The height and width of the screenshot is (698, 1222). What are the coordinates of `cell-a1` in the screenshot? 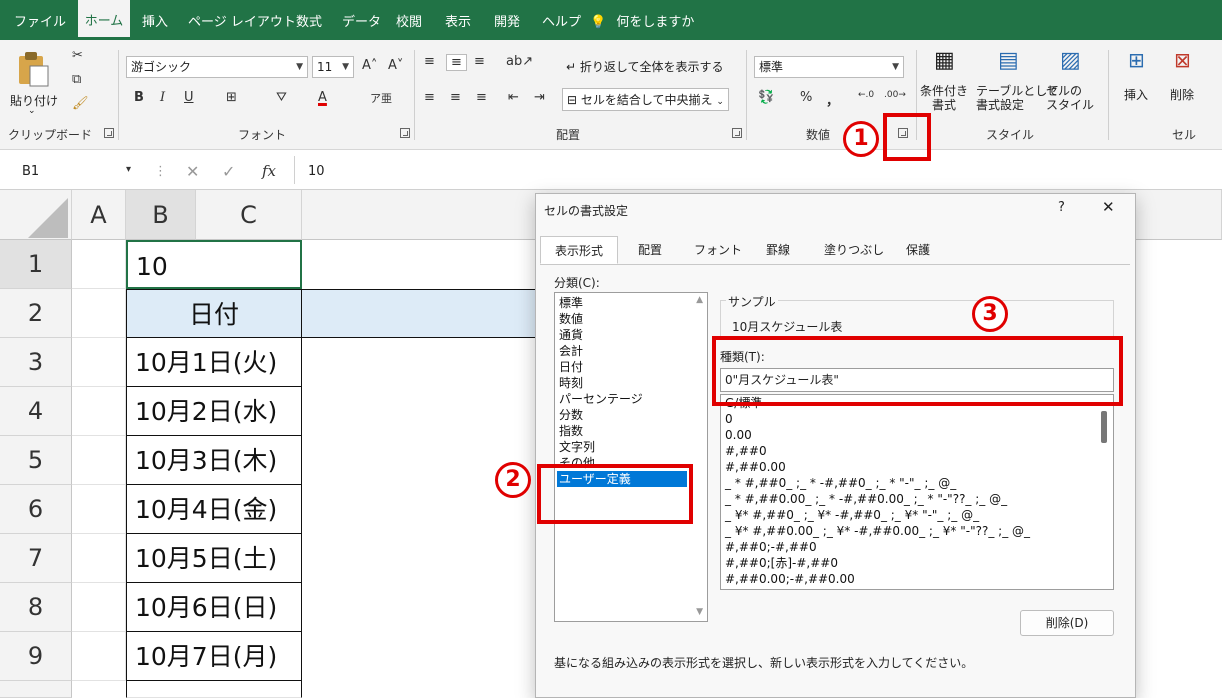 It's located at (99, 264).